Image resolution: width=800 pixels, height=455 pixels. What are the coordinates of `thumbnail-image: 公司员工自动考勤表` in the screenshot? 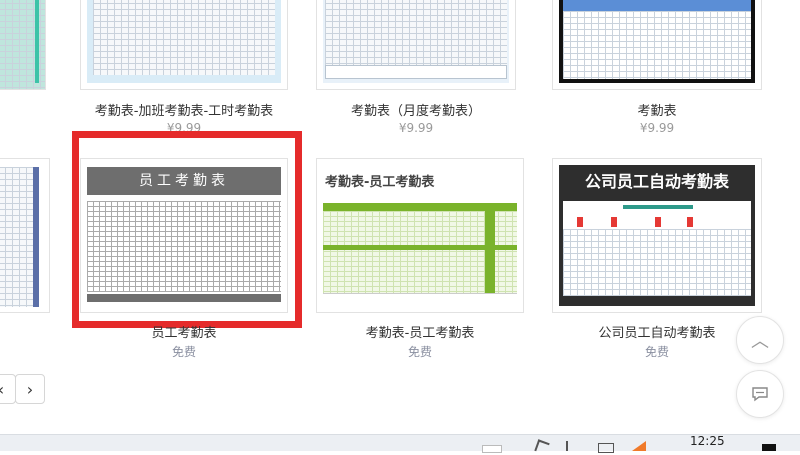 It's located at (657, 235).